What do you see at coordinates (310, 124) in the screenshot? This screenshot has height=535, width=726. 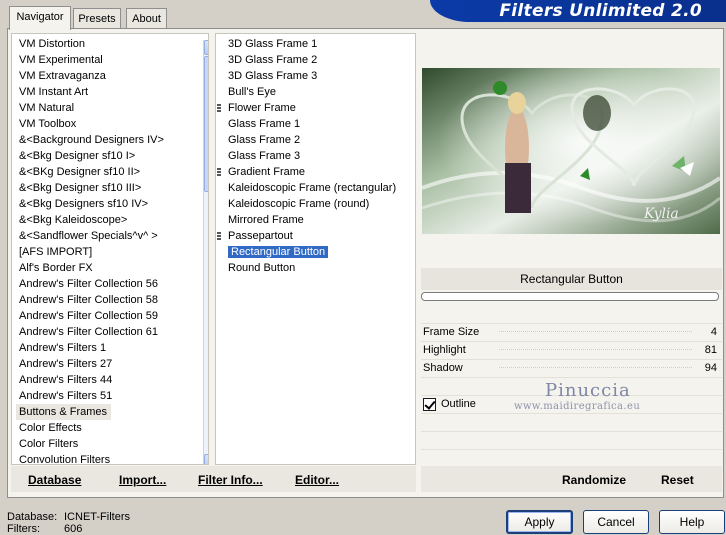 I see `filter-item: Glass Frame 1` at bounding box center [310, 124].